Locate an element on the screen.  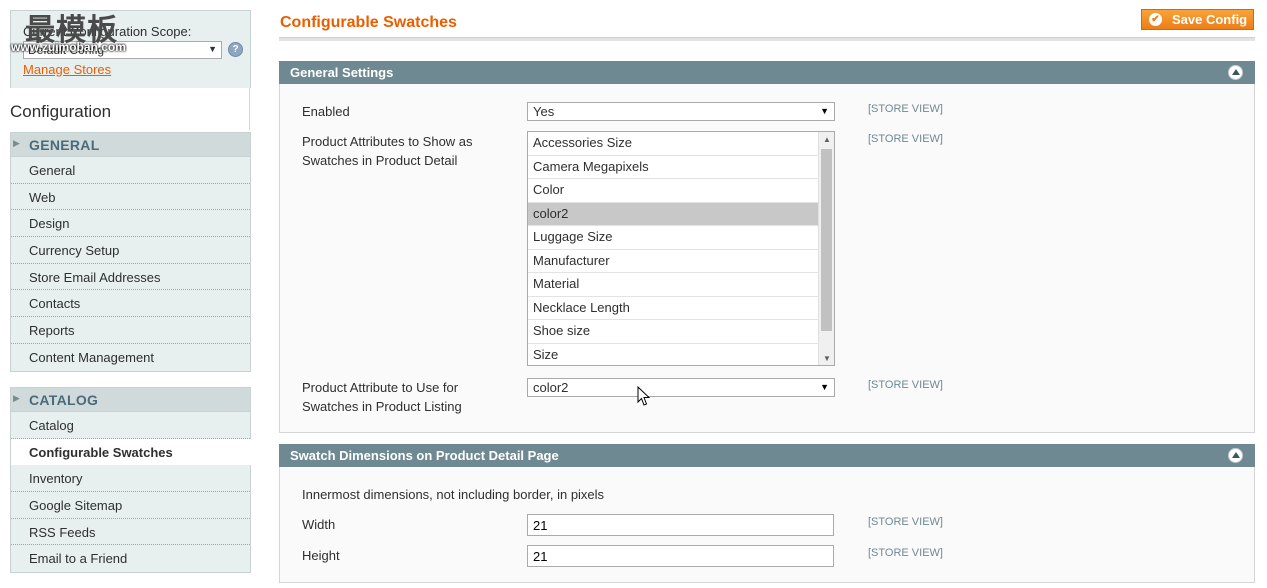
sidebar-item-label: Content Management is located at coordinates (92, 357).